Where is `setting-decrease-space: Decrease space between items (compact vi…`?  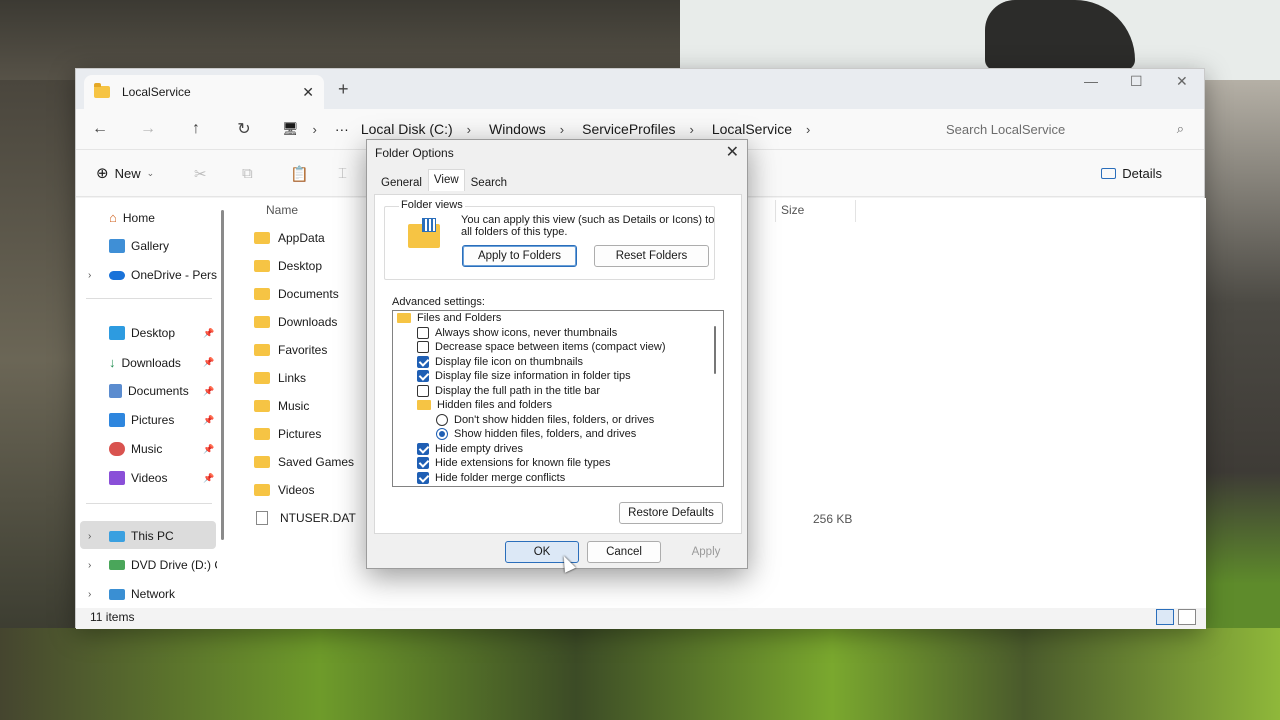 setting-decrease-space: Decrease space between items (compact vi… is located at coordinates (541, 347).